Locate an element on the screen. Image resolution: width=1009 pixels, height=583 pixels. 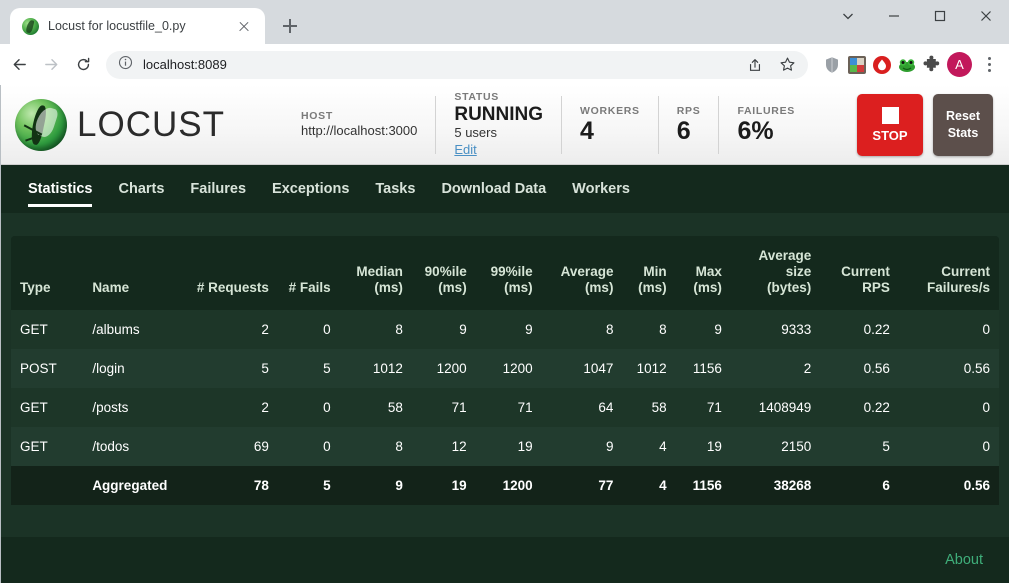
tab-tasks: Tasks is located at coordinates (395, 189).